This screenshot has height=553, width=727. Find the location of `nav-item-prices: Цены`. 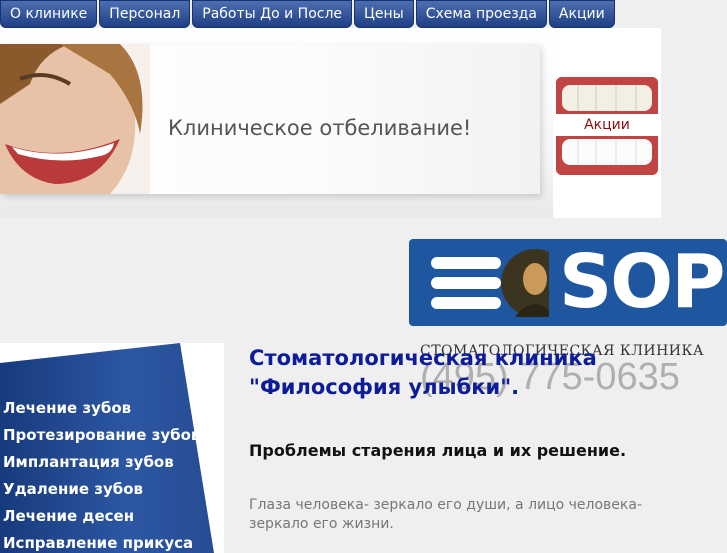

nav-item-prices: Цены is located at coordinates (384, 14).